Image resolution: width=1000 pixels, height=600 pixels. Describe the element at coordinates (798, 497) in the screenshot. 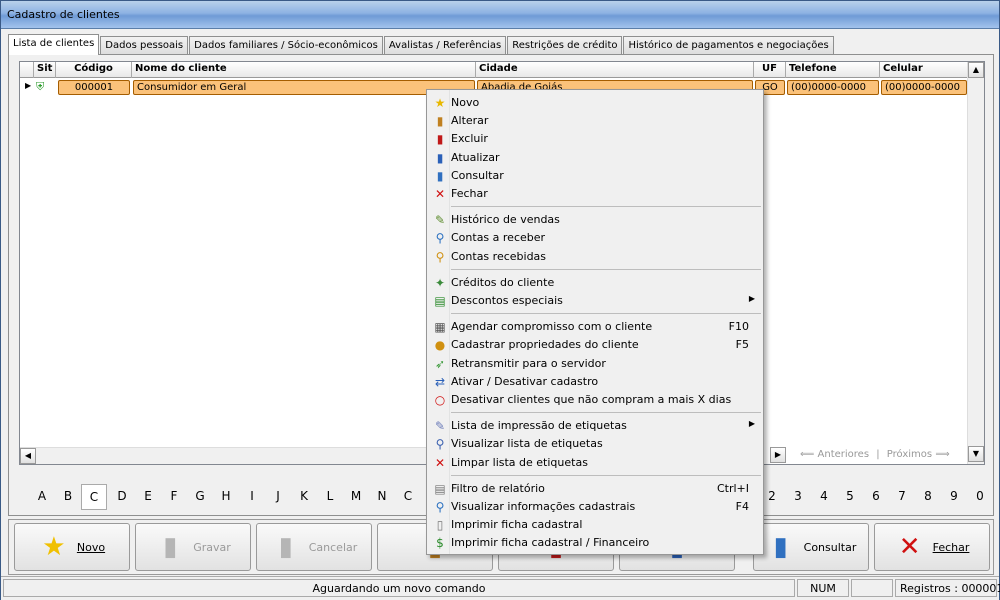

I see `digit-filter-1: 3` at that location.